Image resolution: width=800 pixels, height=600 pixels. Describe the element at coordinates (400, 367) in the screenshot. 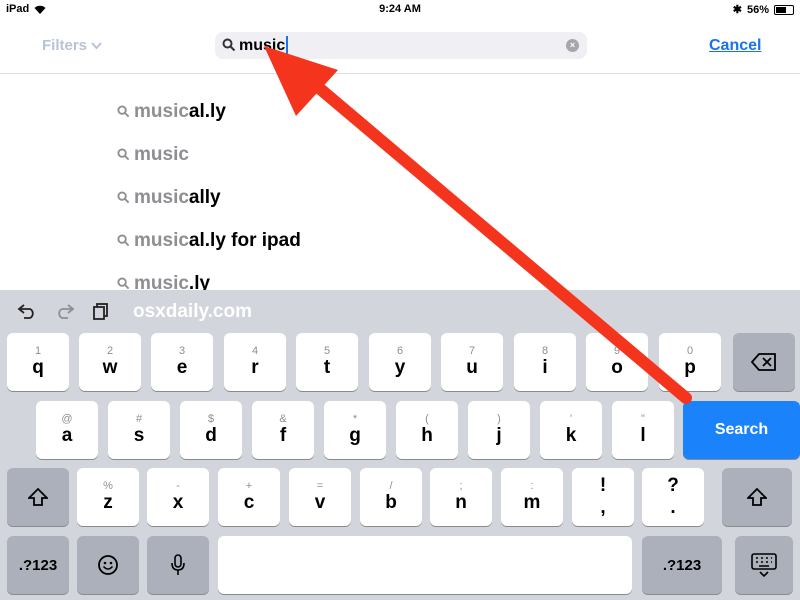

I see `key-primary: y` at that location.